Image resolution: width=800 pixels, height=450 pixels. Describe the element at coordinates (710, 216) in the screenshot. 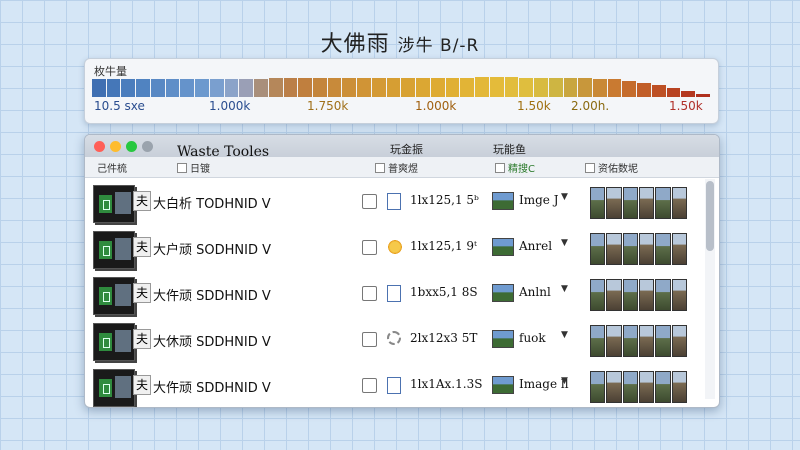

I see `scrollbar-thumb` at that location.